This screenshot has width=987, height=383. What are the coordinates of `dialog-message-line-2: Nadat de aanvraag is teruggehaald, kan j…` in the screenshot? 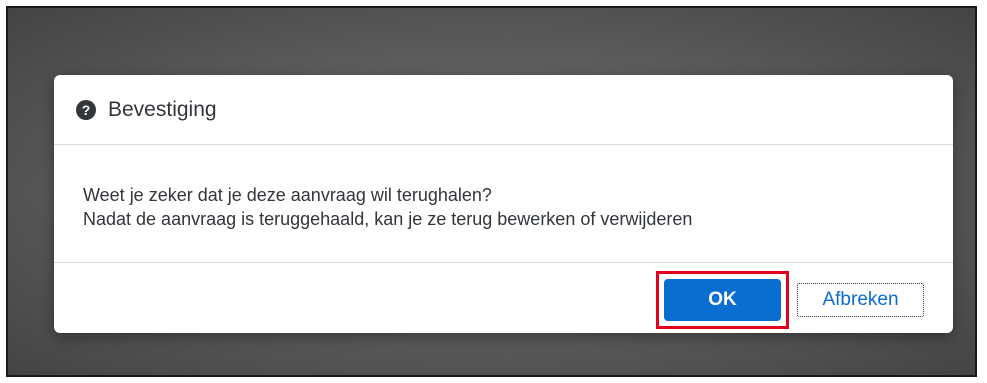 It's located at (388, 219).